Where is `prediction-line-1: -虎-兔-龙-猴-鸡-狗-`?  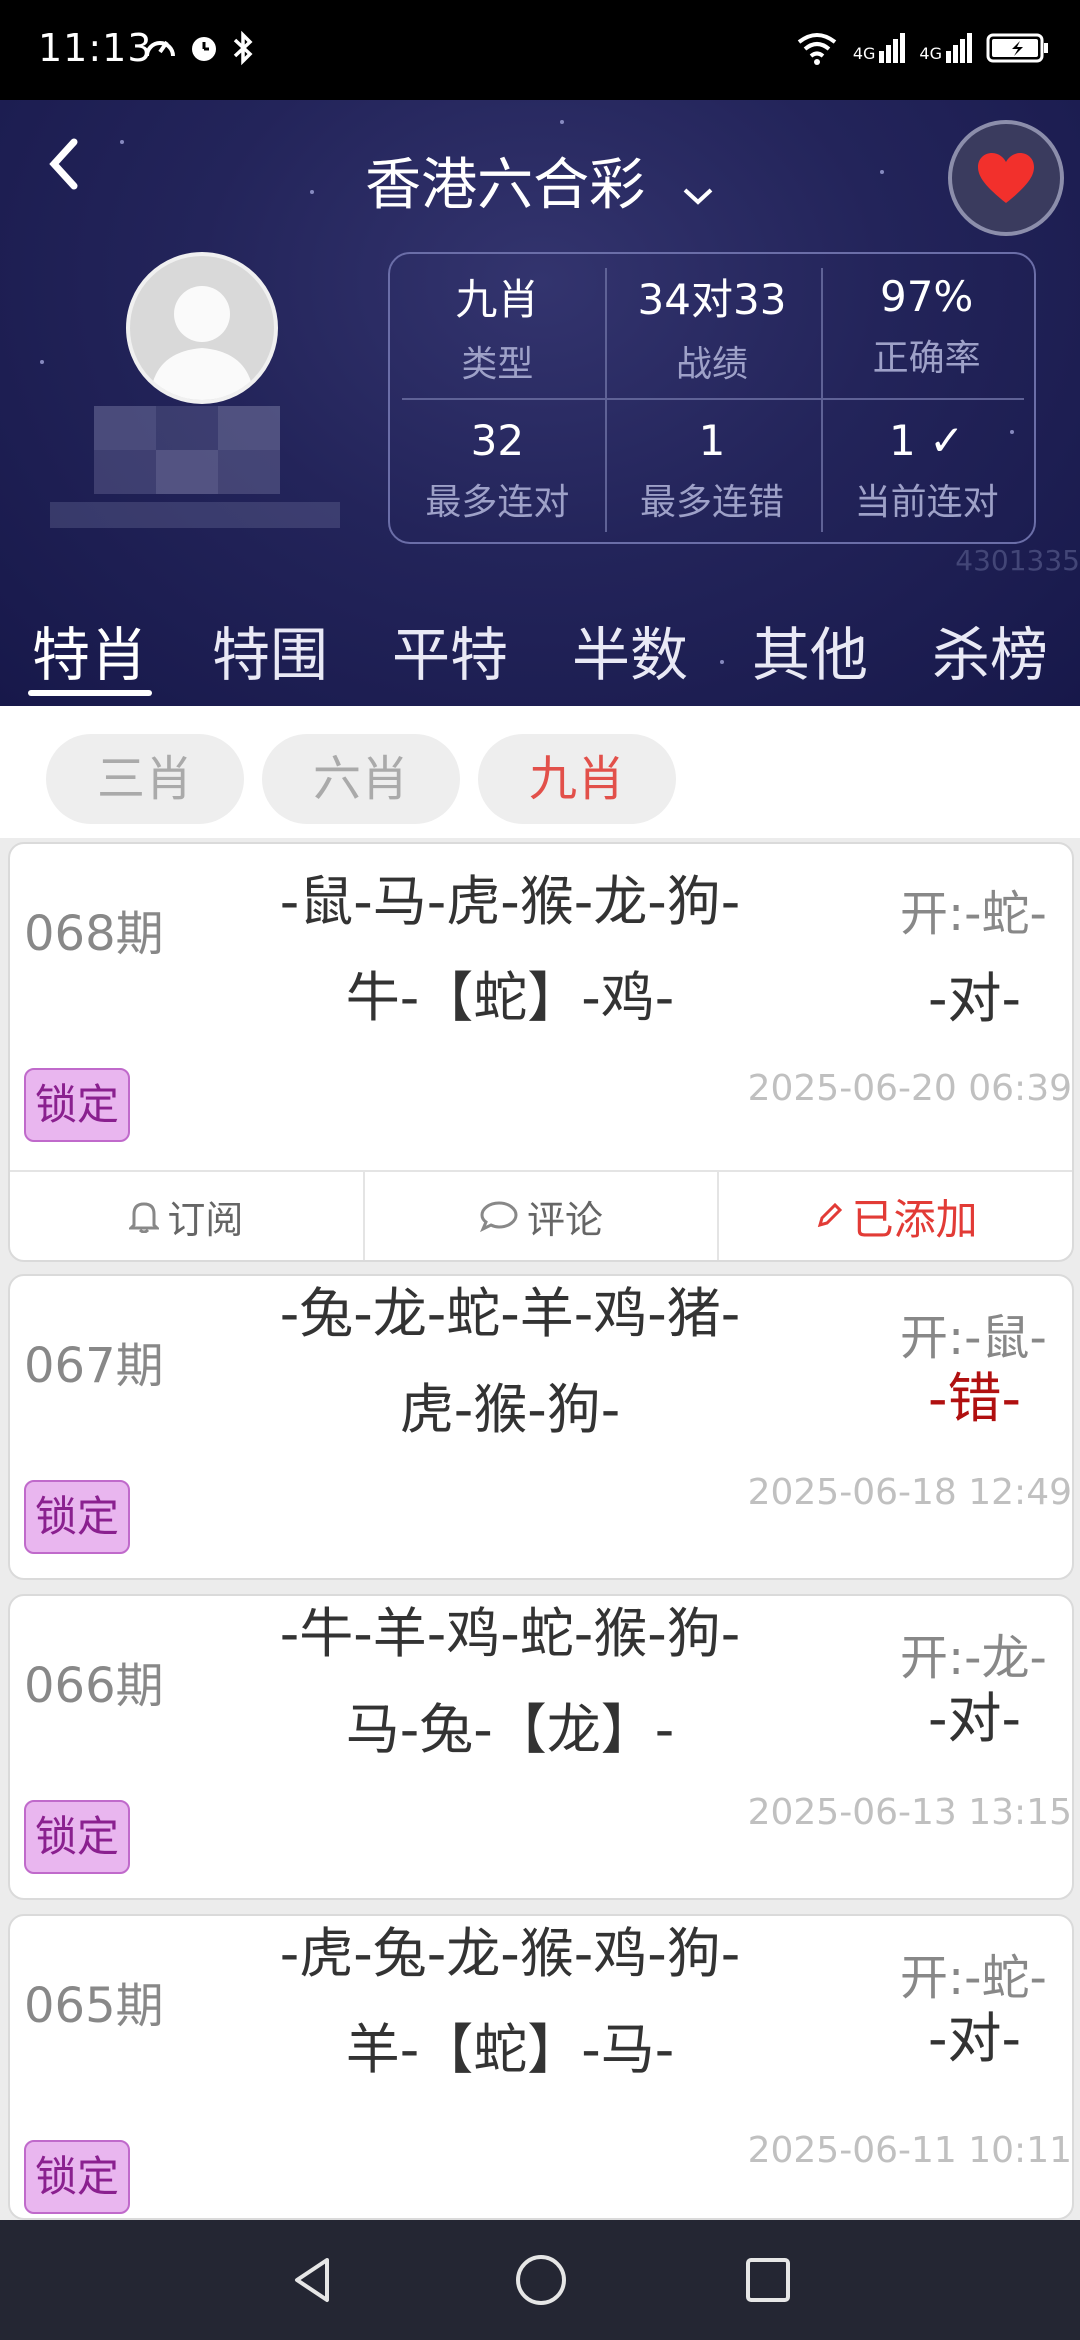 prediction-line-1: -虎-兔-龙-猴-鸡-狗- is located at coordinates (510, 1953).